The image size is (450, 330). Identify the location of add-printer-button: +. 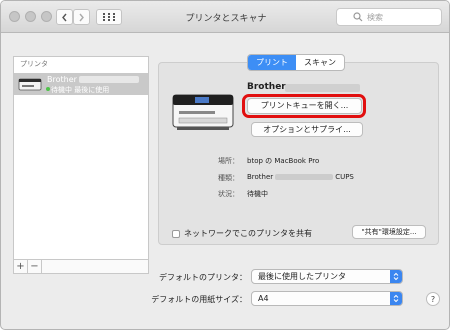
(21, 266).